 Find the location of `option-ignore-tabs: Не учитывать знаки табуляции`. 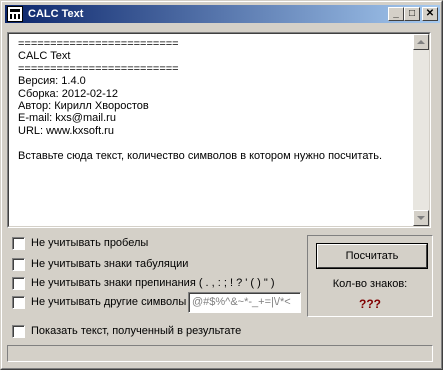

option-ignore-tabs: Не учитывать знаки табуляции is located at coordinates (100, 264).